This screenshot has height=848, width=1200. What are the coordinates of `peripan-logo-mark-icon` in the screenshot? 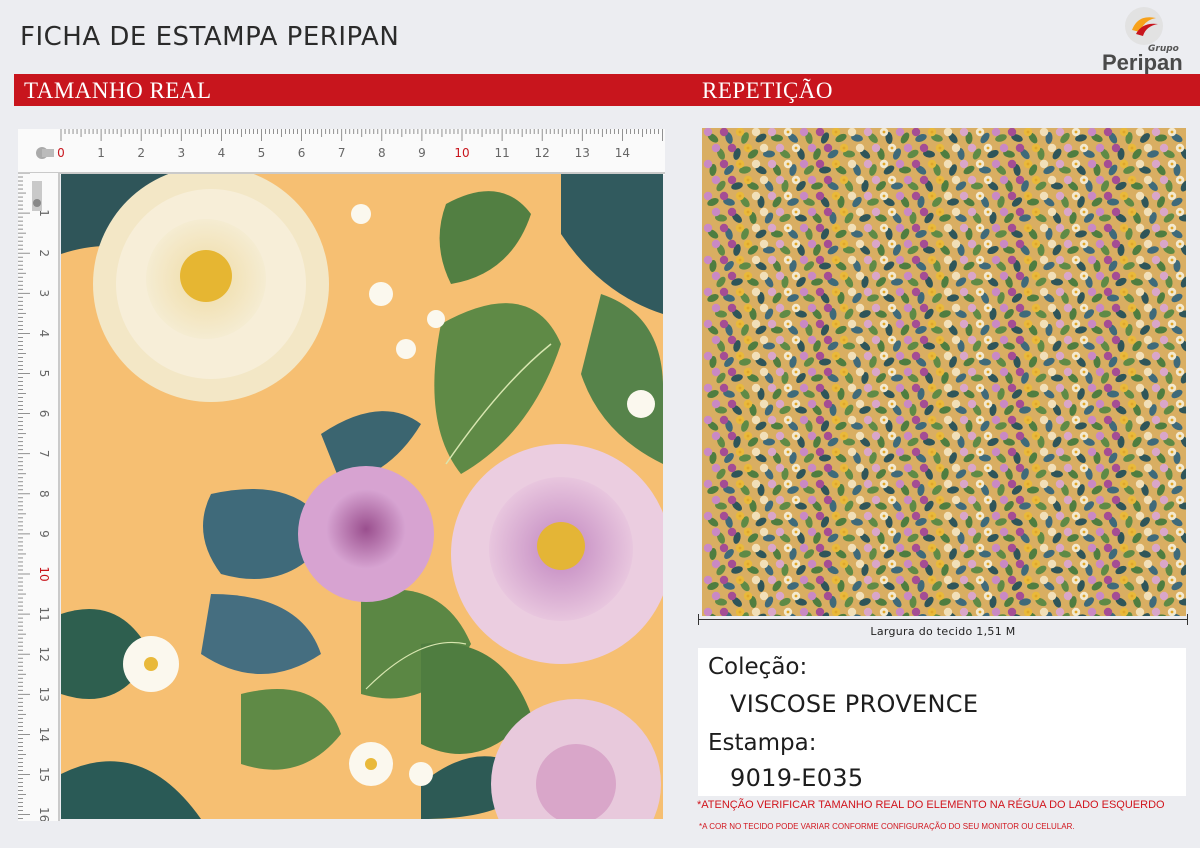 It's located at (1144, 26).